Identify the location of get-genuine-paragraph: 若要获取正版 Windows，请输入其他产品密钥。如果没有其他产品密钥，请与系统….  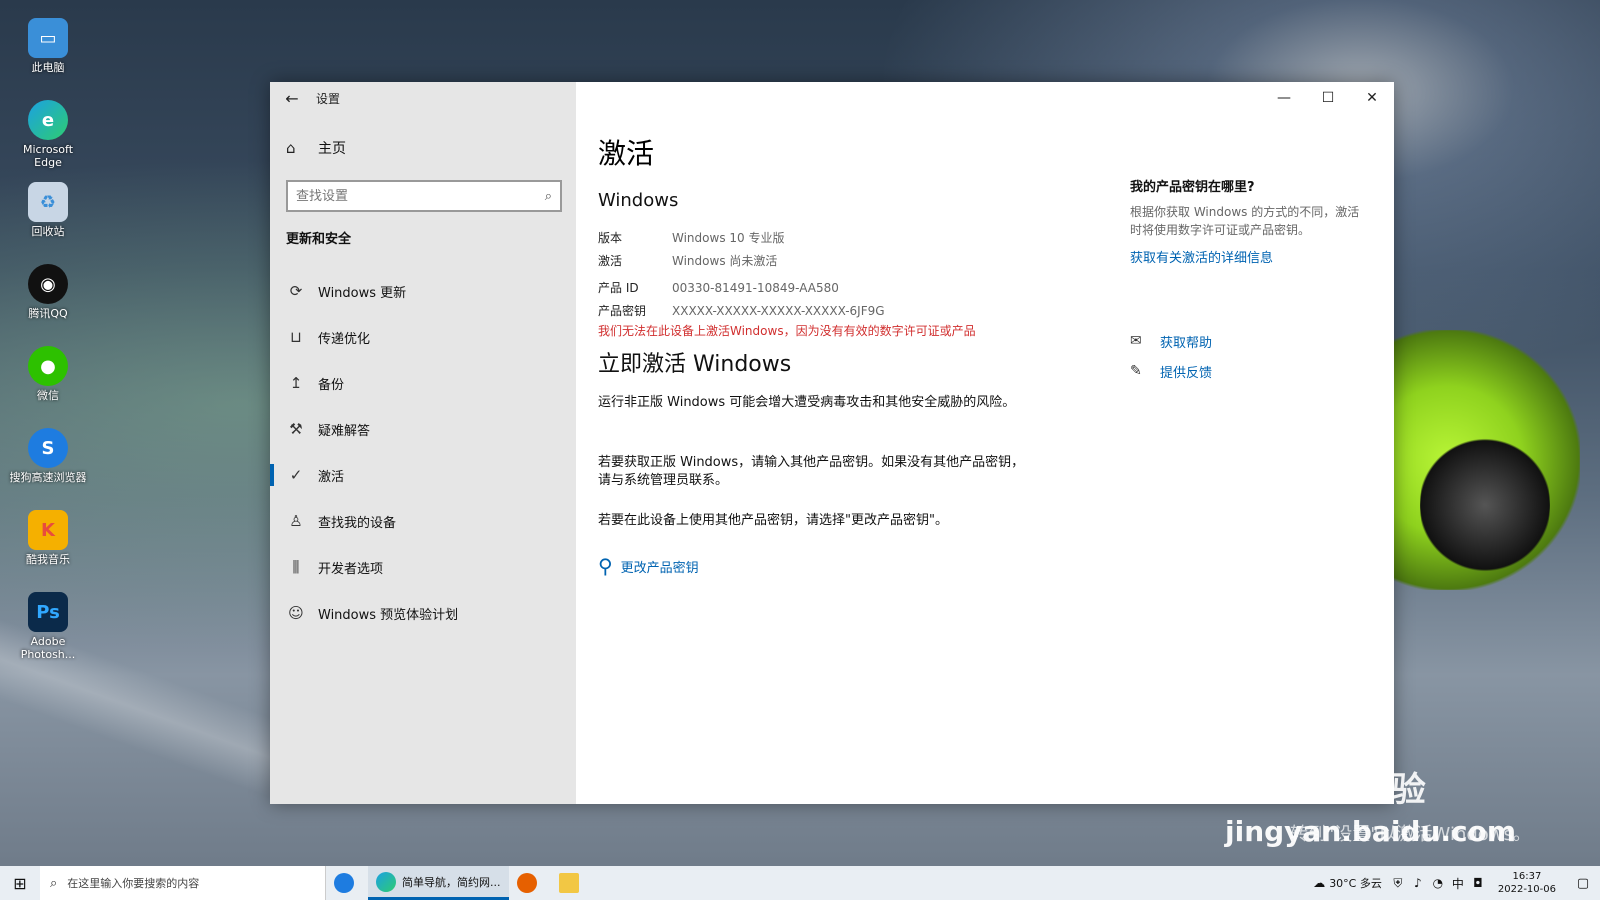
(811, 471).